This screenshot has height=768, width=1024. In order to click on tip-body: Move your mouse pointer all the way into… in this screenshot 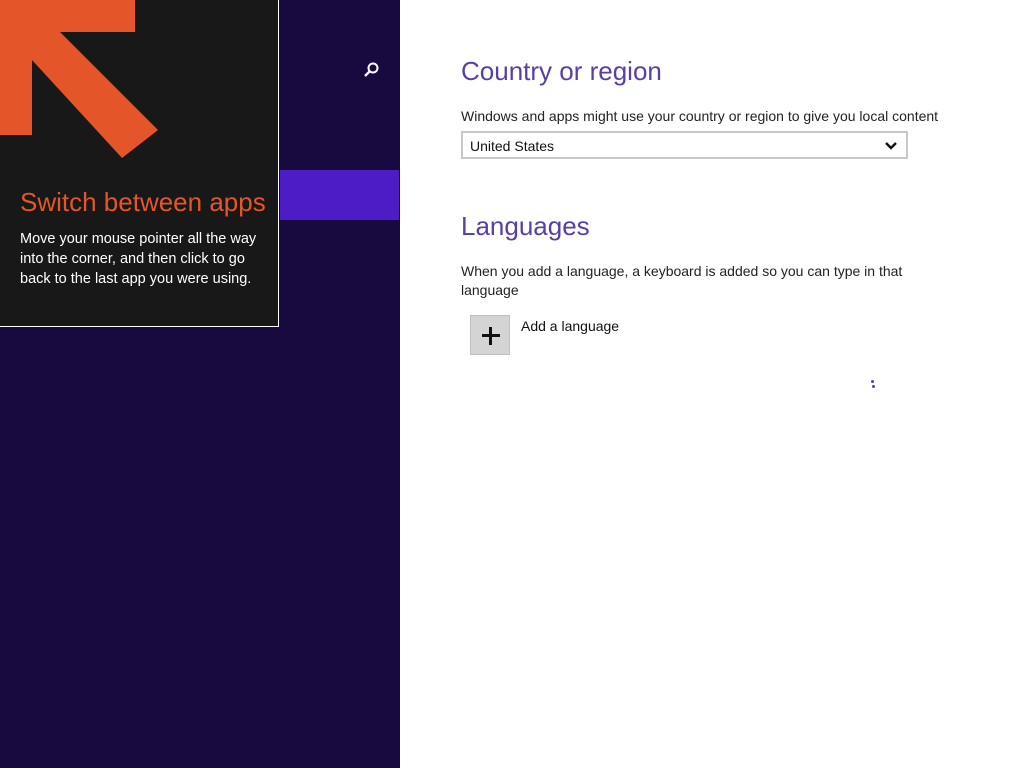, I will do `click(138, 259)`.